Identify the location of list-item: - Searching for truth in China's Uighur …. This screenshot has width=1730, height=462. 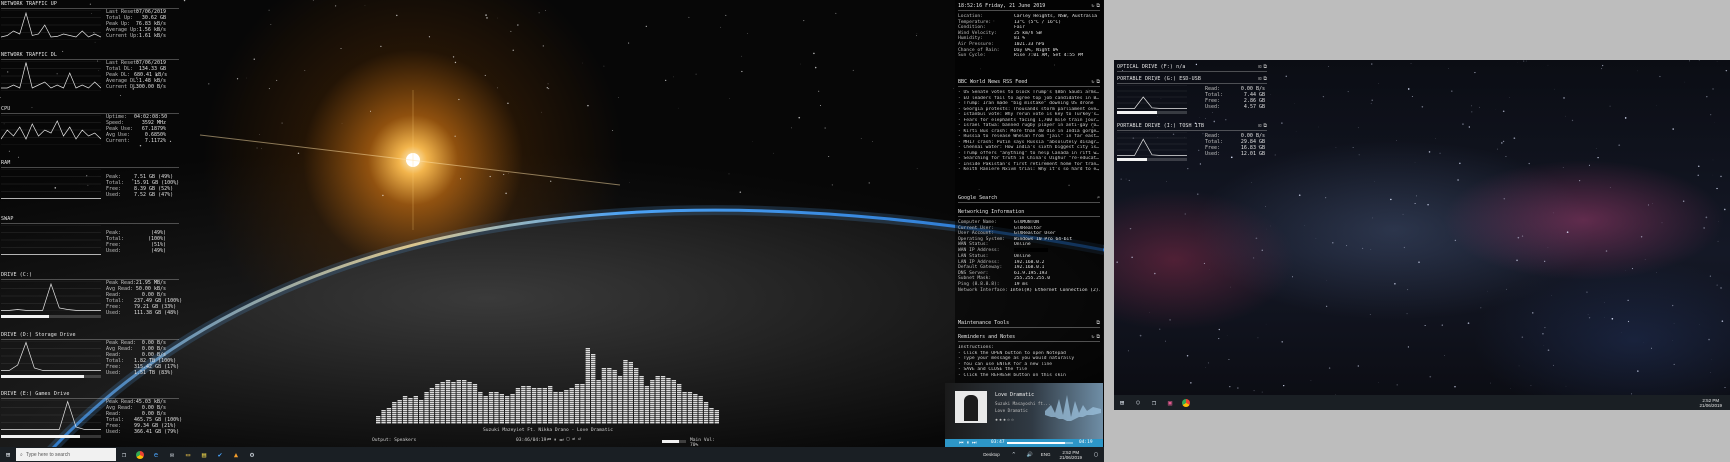
(1029, 159).